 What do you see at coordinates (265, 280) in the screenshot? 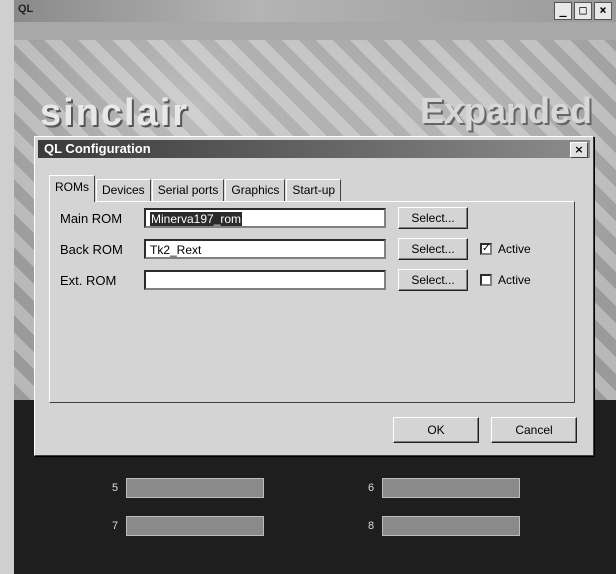
I see `ext-rom-field` at bounding box center [265, 280].